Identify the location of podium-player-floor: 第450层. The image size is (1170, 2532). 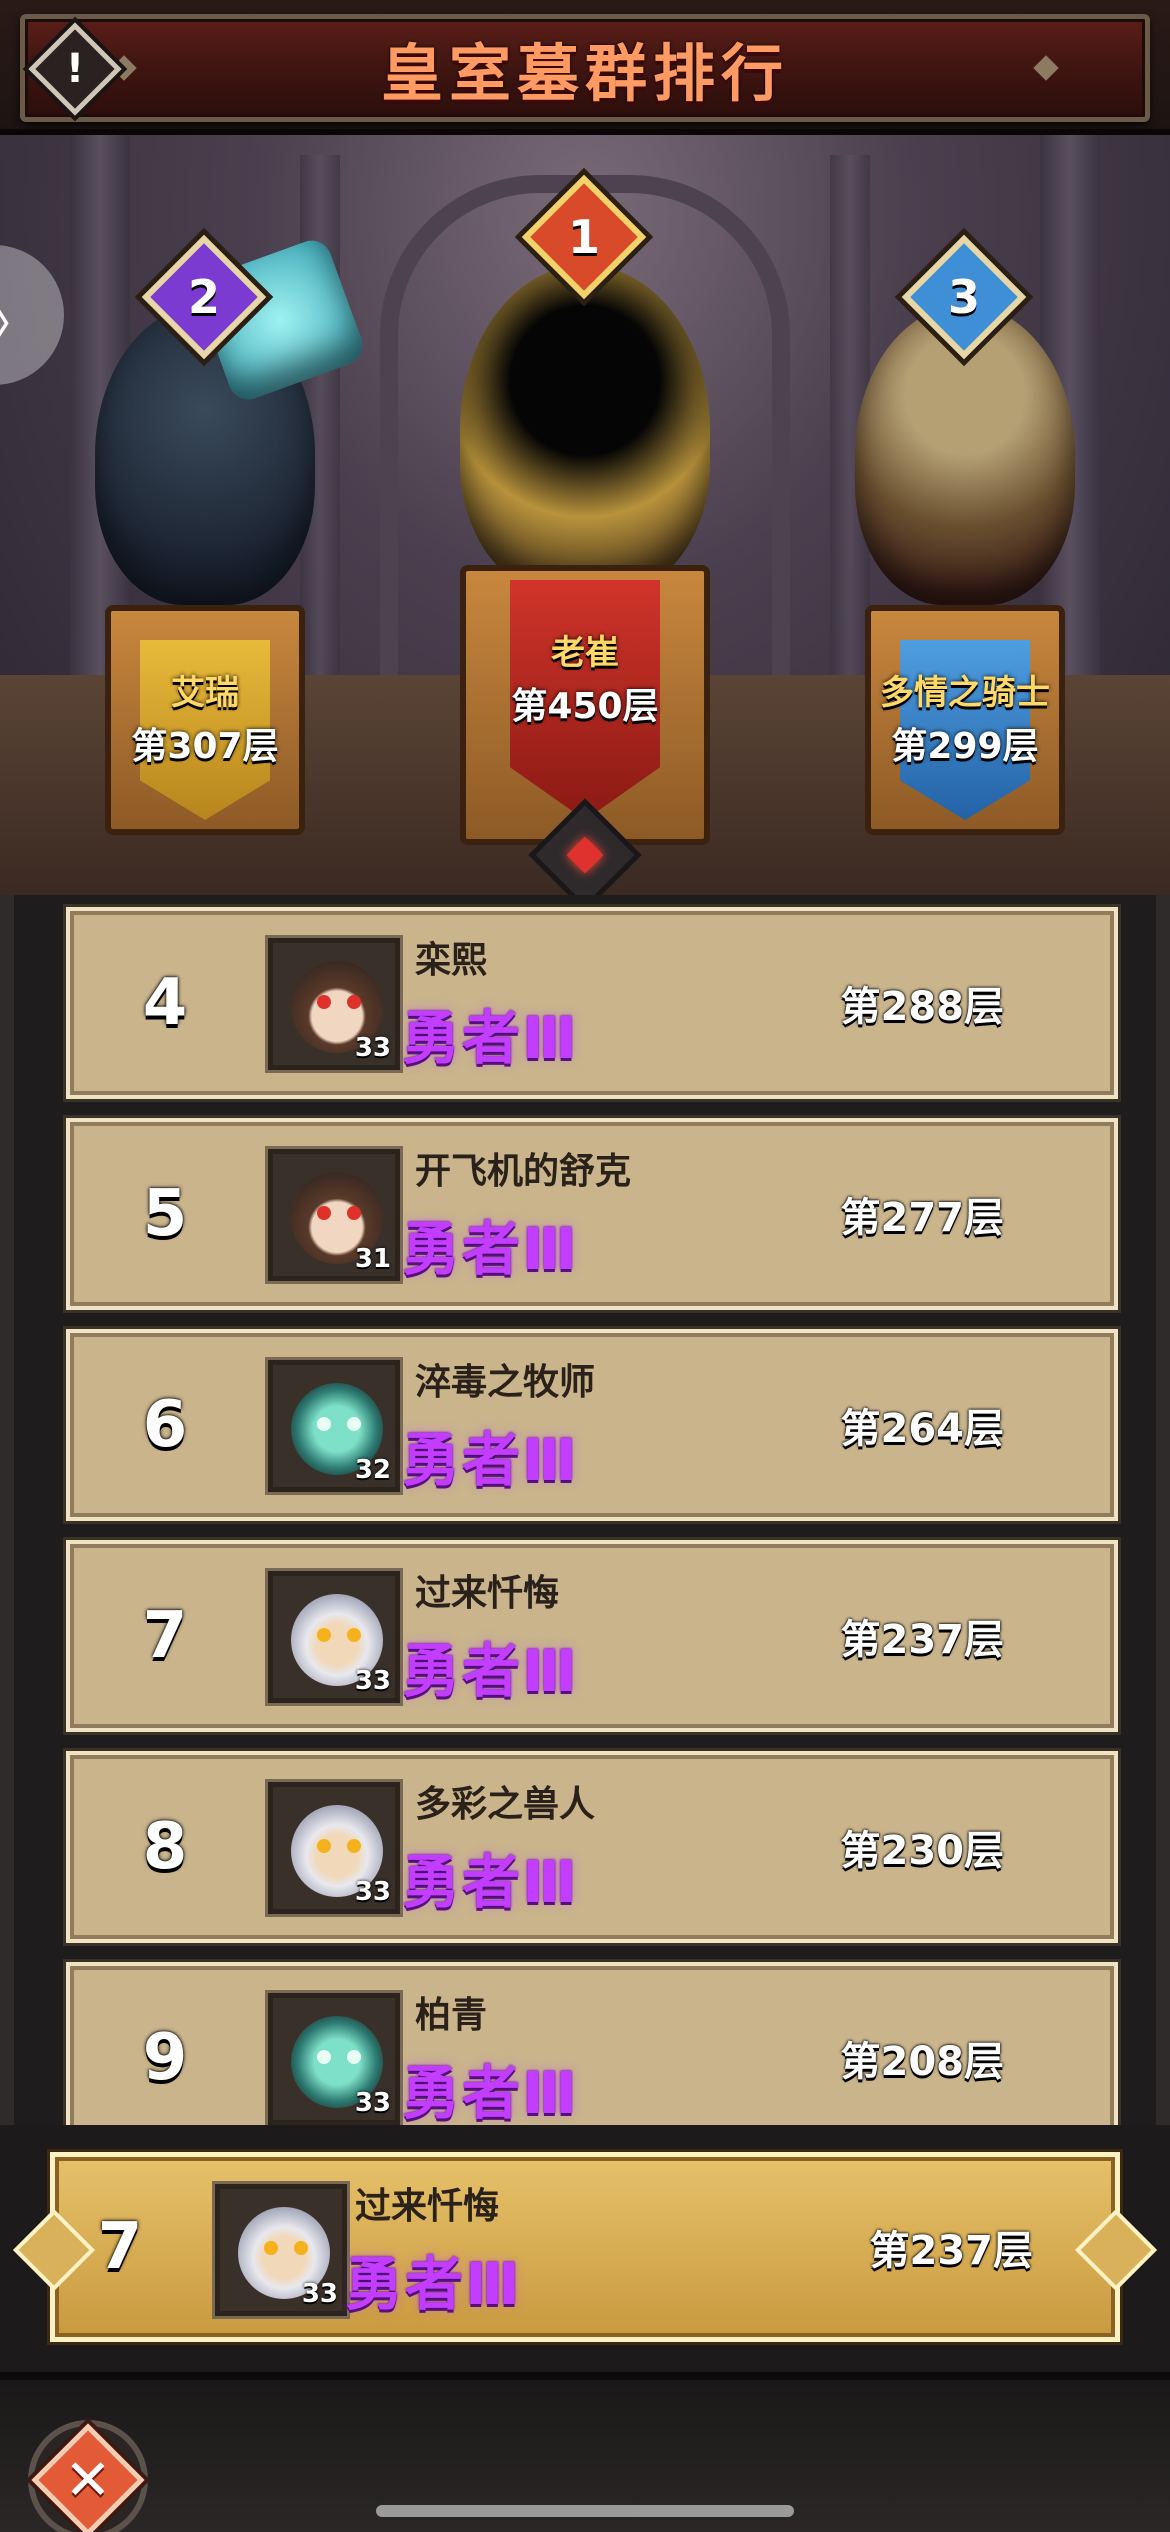
(585, 706).